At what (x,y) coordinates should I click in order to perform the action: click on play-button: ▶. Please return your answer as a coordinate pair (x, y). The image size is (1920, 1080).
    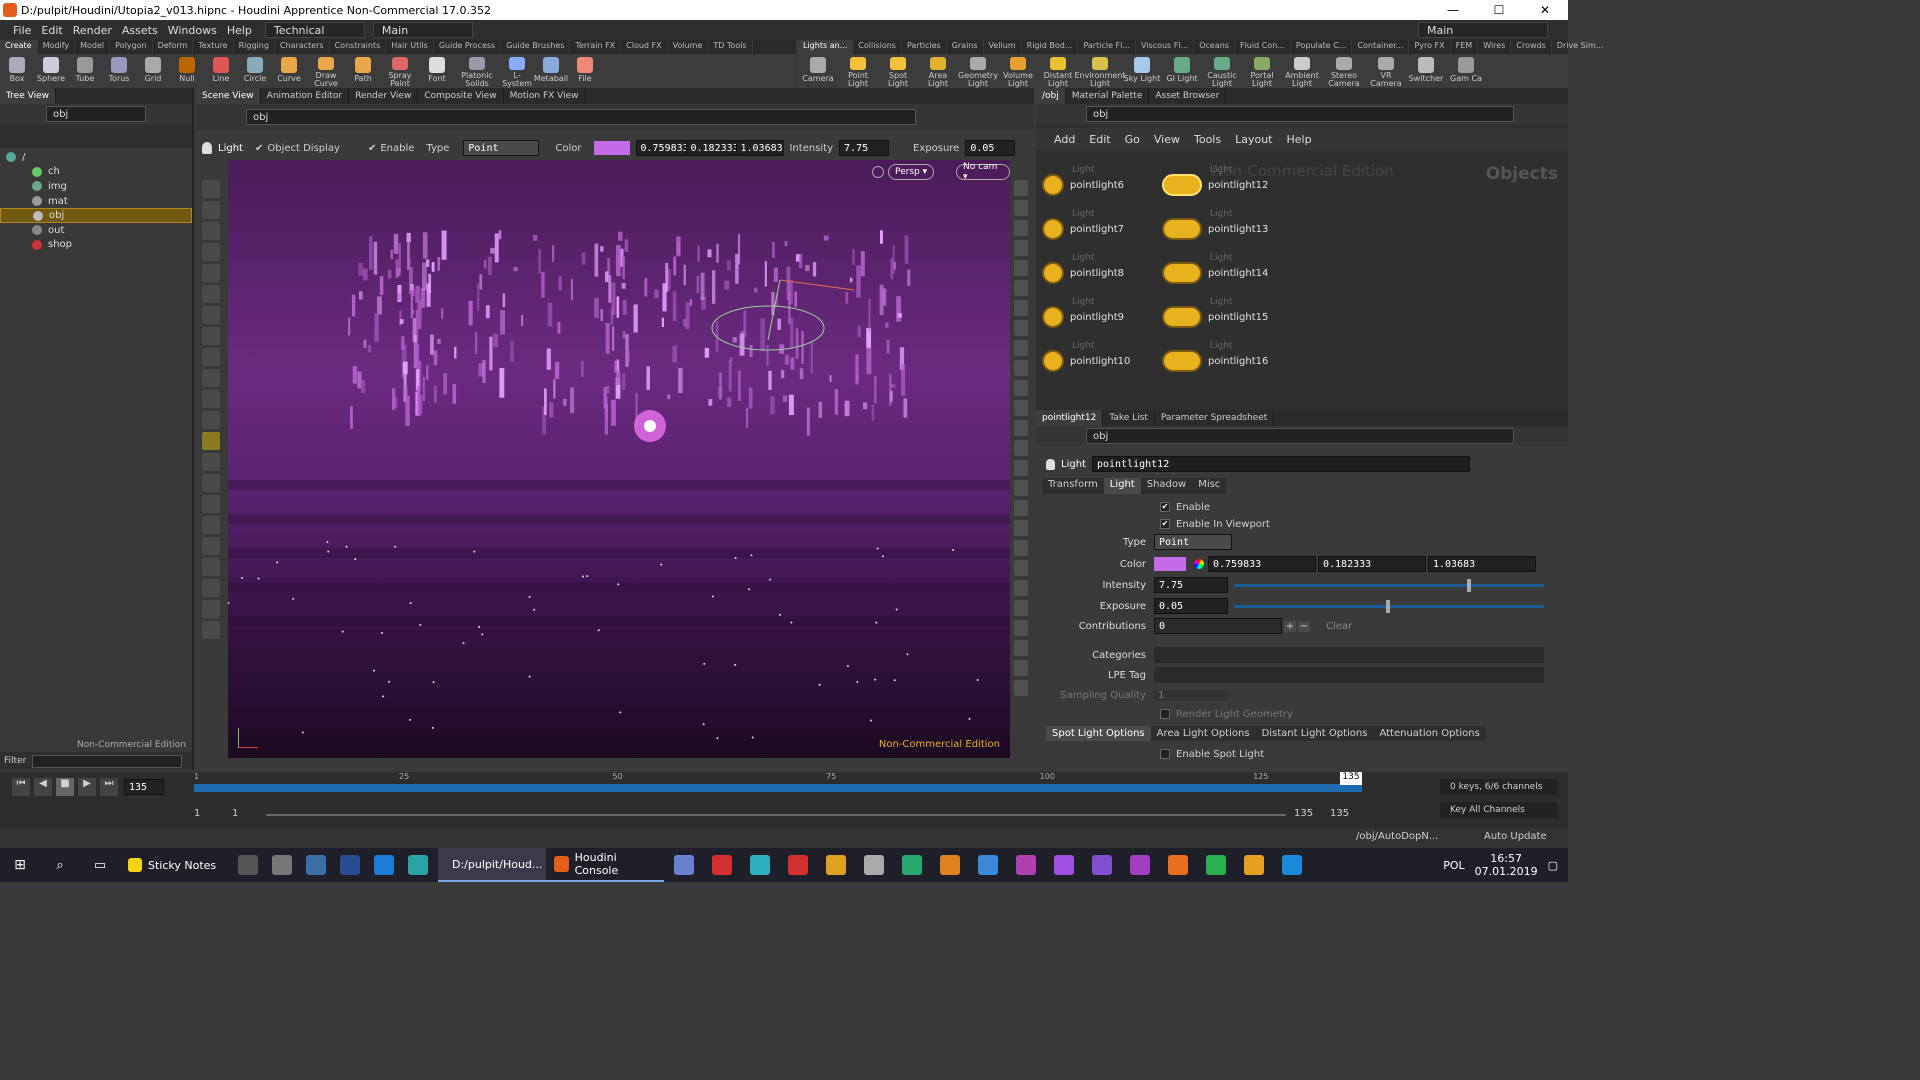
    Looking at the image, I should click on (87, 787).